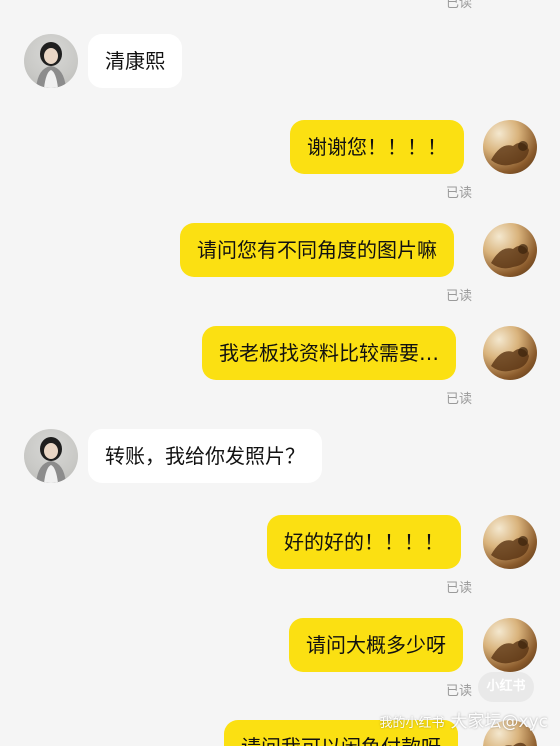  Describe the element at coordinates (317, 250) in the screenshot. I see `message-bubble-outgoing: 请问您有不同角度的图片嘛` at that location.